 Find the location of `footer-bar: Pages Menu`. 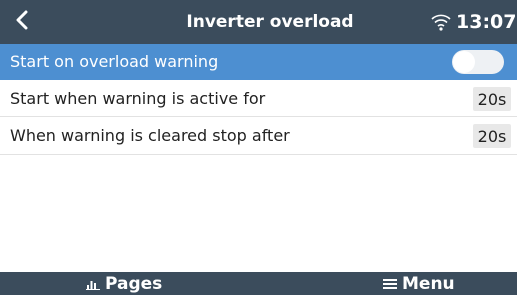

footer-bar: Pages Menu is located at coordinates (258, 283).